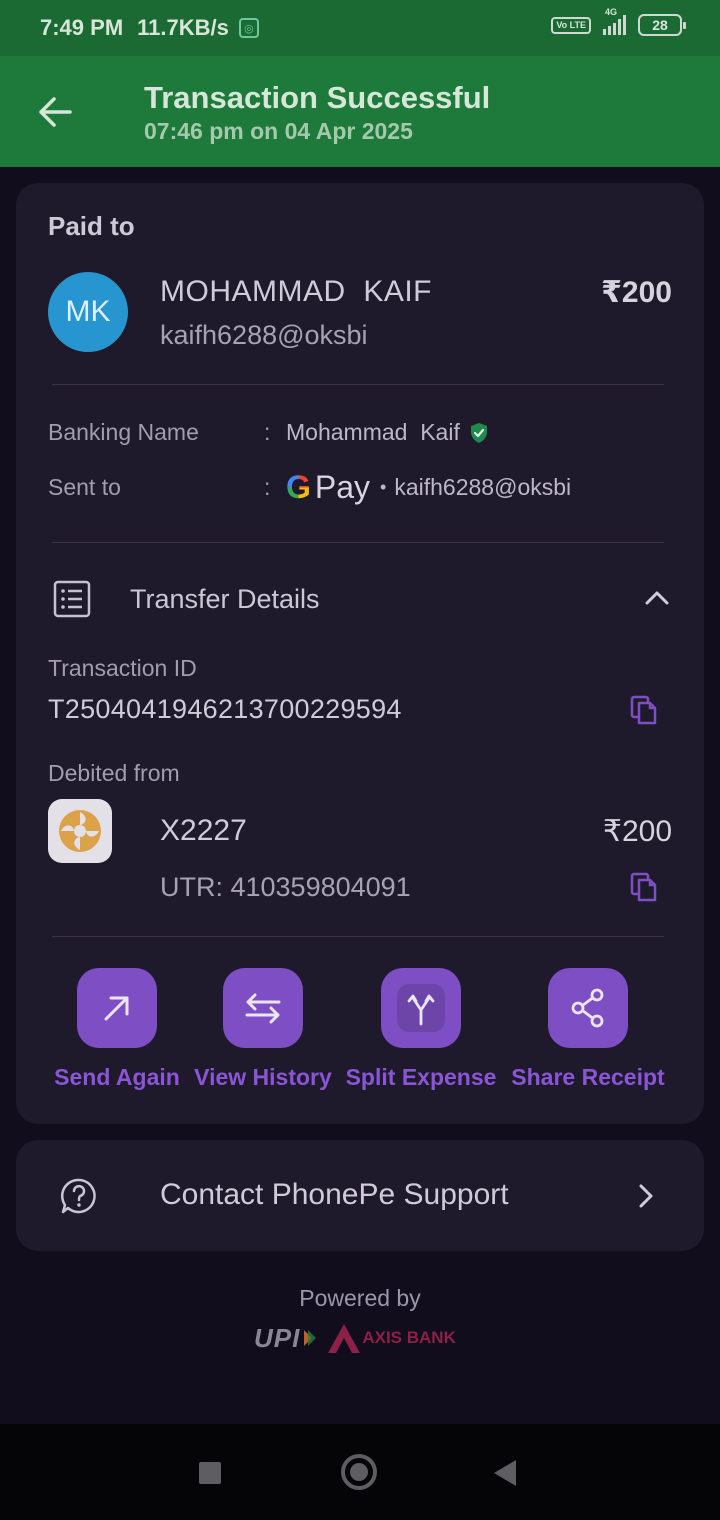  What do you see at coordinates (183, 27) in the screenshot?
I see `status-network-speed: 11.7KB/s` at bounding box center [183, 27].